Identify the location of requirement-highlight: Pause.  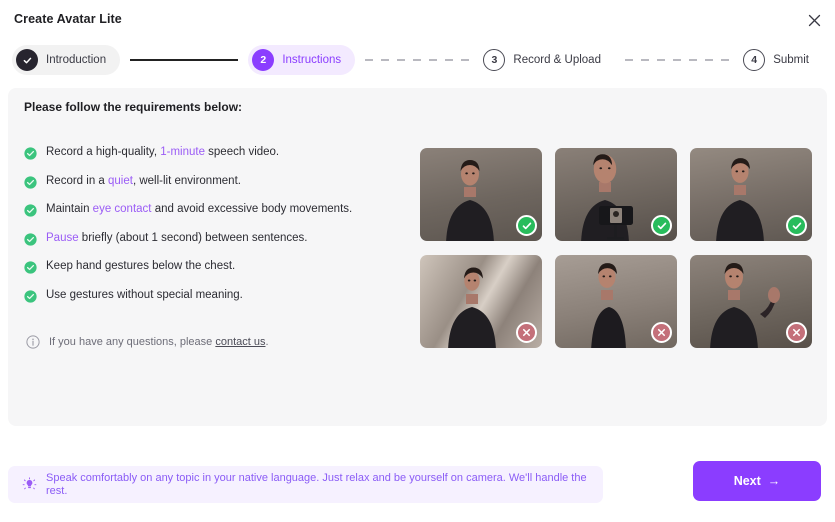
(62, 237).